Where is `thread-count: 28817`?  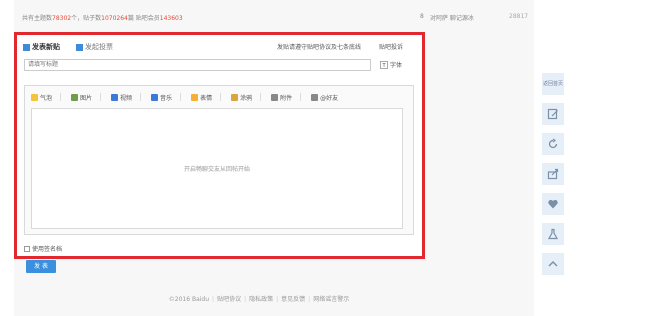
thread-count: 28817 is located at coordinates (519, 16).